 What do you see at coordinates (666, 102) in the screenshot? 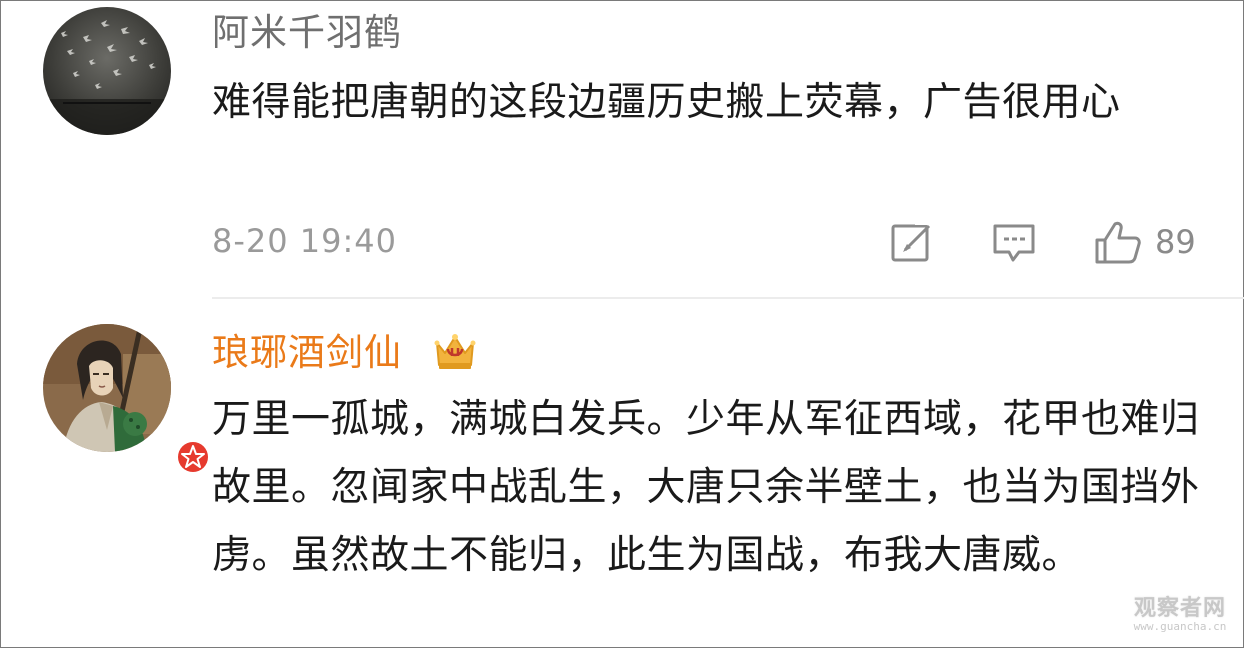
I see `comment-text: 难得能把唐朝的这段边疆历史搬上荧幕，广告很用心` at bounding box center [666, 102].